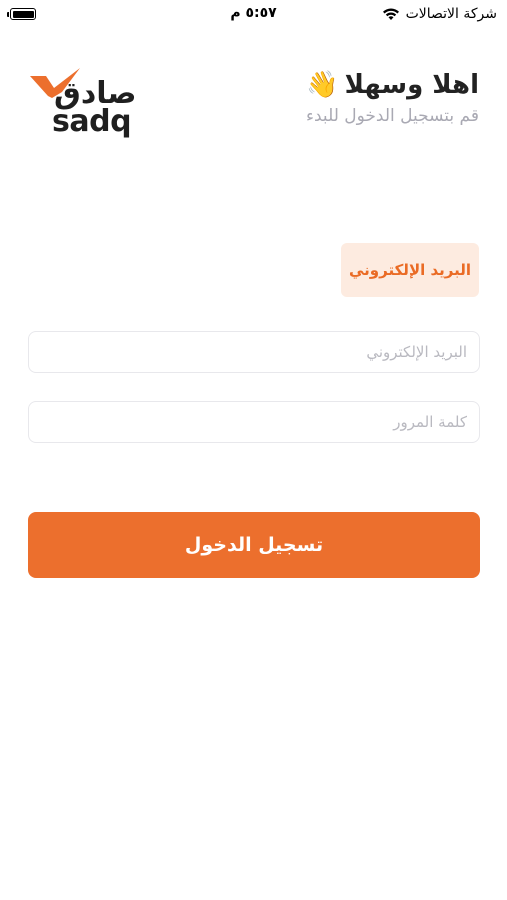  Describe the element at coordinates (392, 116) in the screenshot. I see `welcome-subtitle: قم بتسجيل الدخول للبدء` at that location.